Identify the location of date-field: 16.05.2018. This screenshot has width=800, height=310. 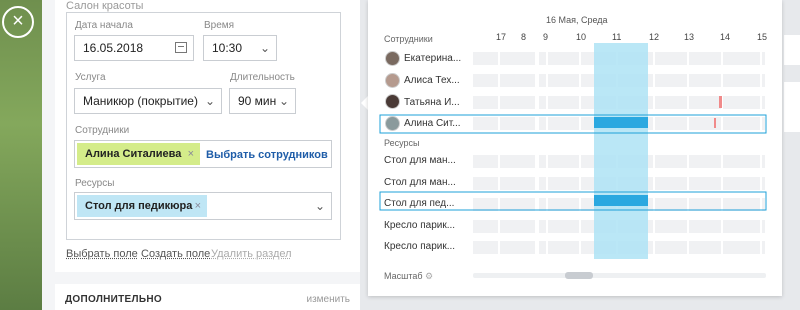
(134, 48).